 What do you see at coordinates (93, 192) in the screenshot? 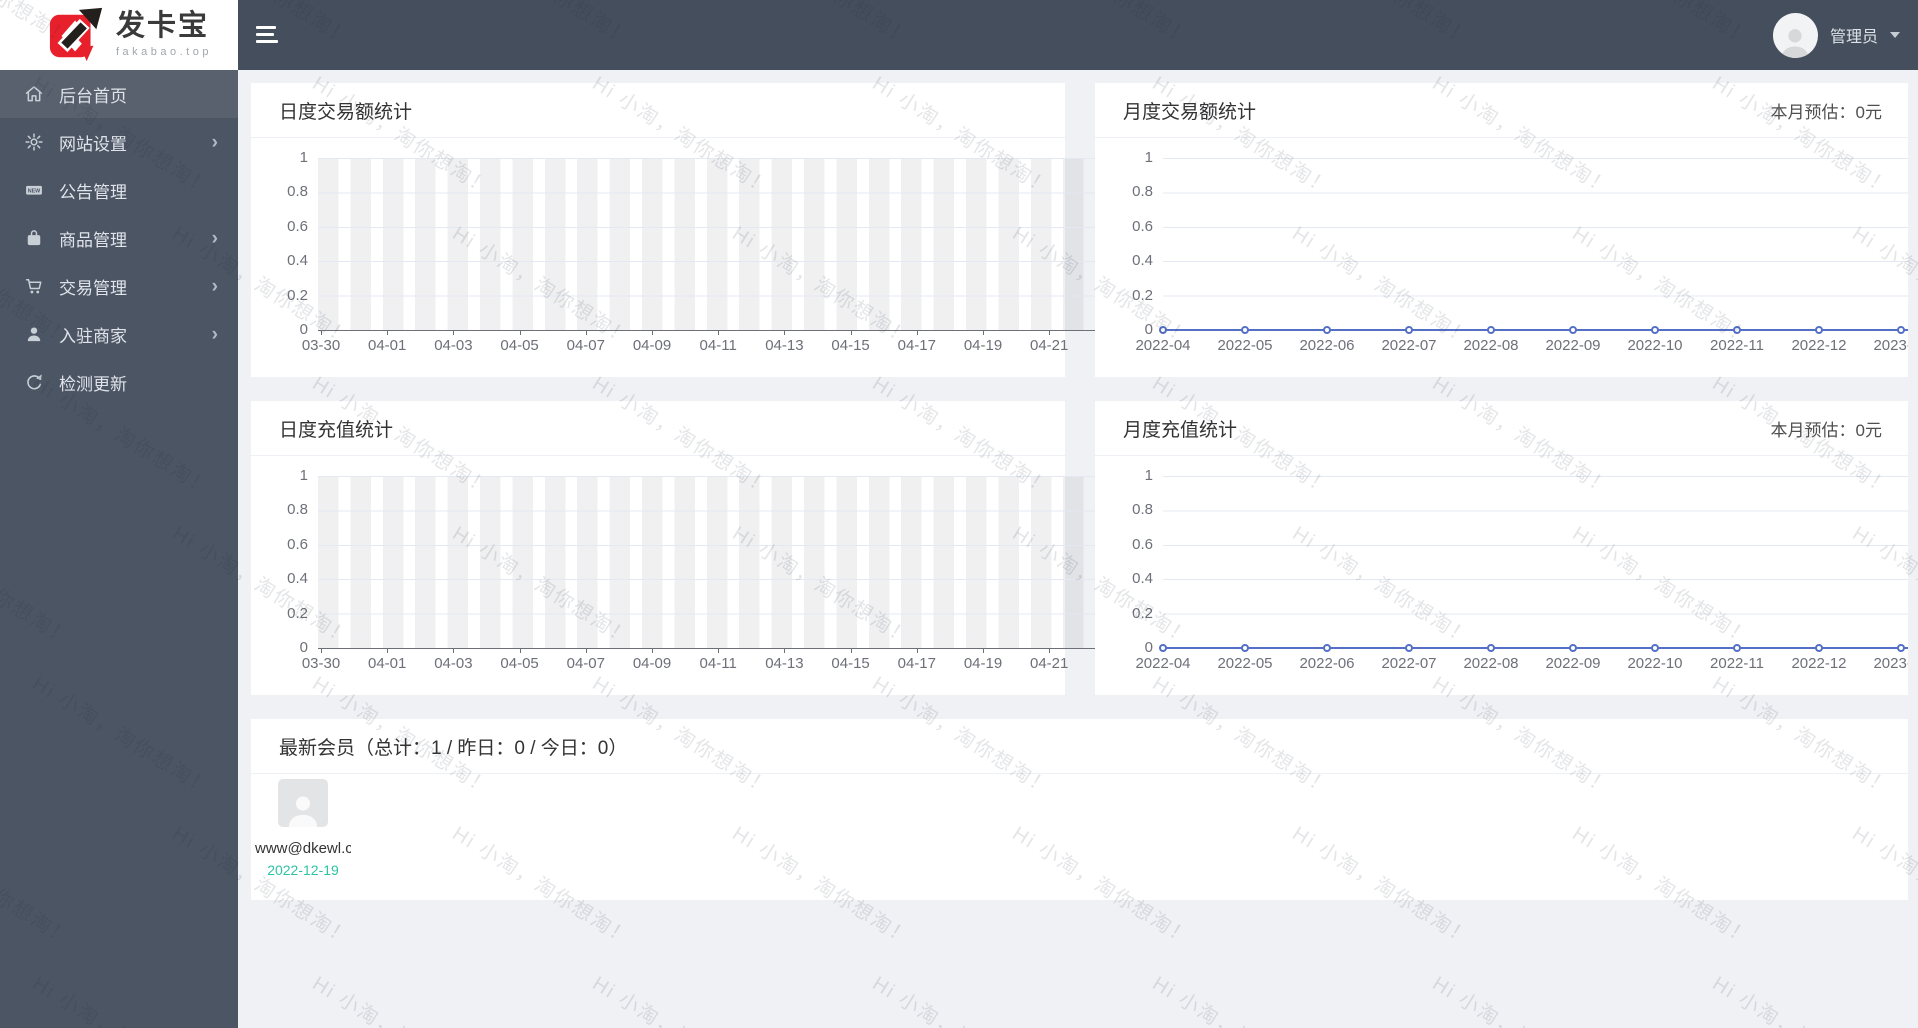
I see `sidebar-item-label: 公告管理` at bounding box center [93, 192].